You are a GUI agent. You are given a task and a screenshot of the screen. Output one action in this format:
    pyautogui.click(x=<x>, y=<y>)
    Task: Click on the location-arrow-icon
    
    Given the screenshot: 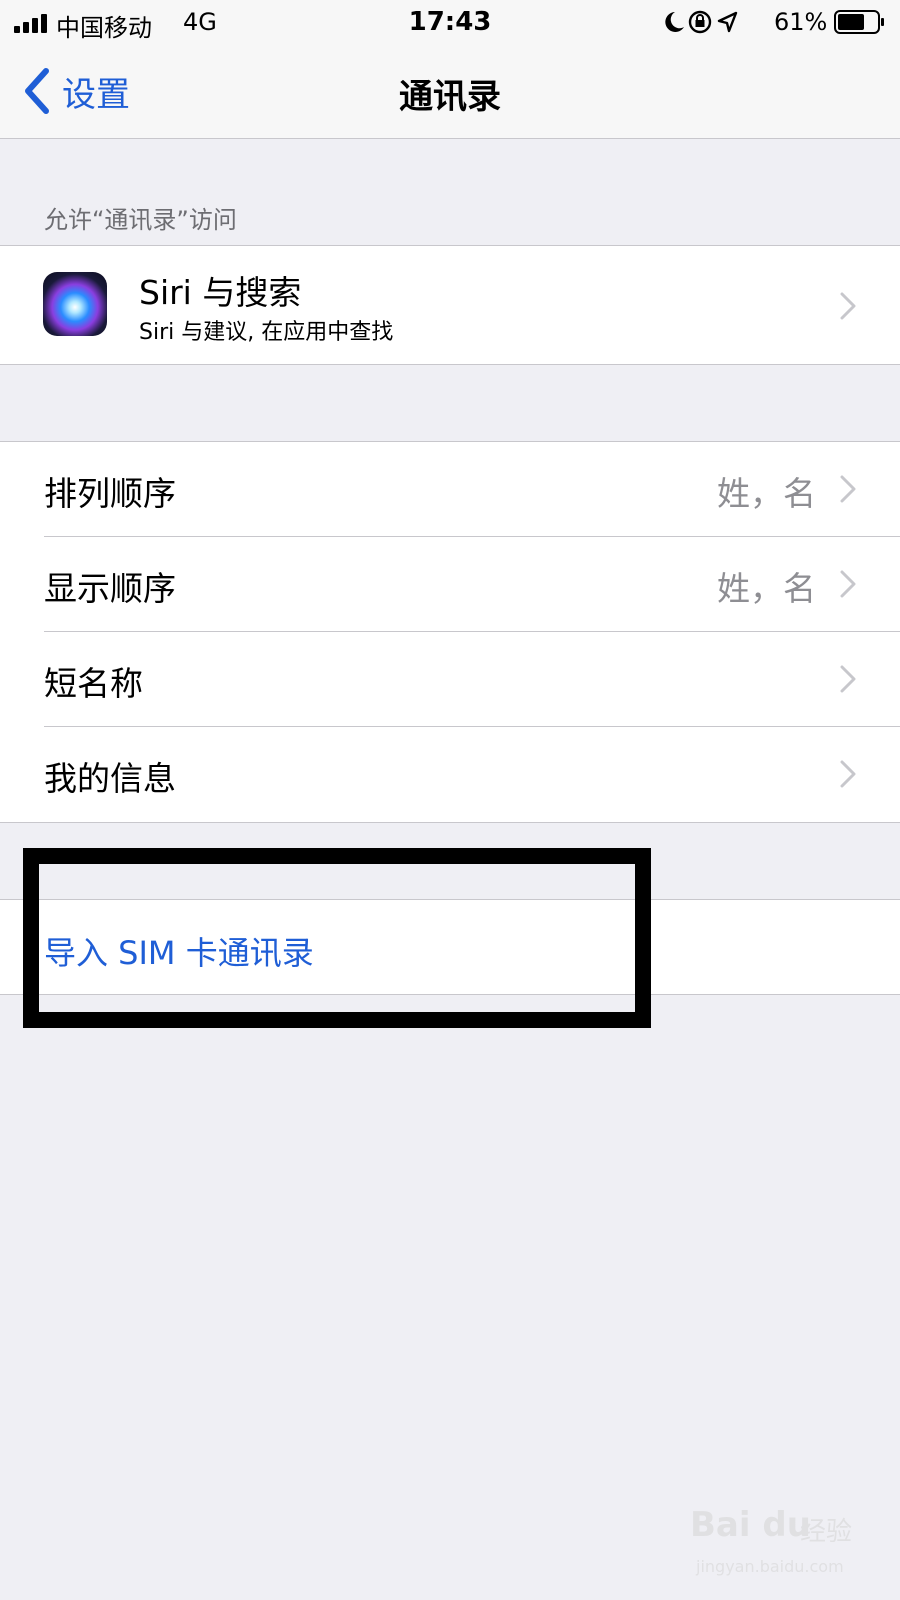 What is the action you would take?
    pyautogui.click(x=727, y=22)
    